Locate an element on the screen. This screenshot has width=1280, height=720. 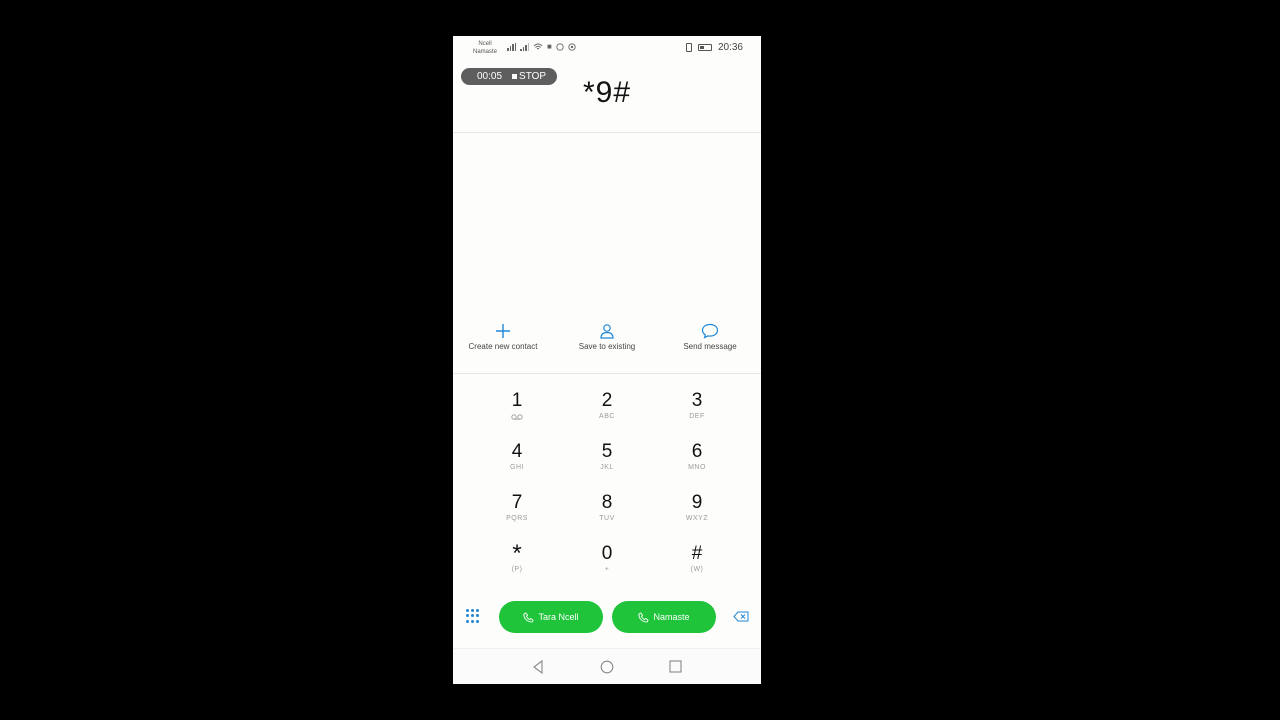
chrome-icon is located at coordinates (572, 47).